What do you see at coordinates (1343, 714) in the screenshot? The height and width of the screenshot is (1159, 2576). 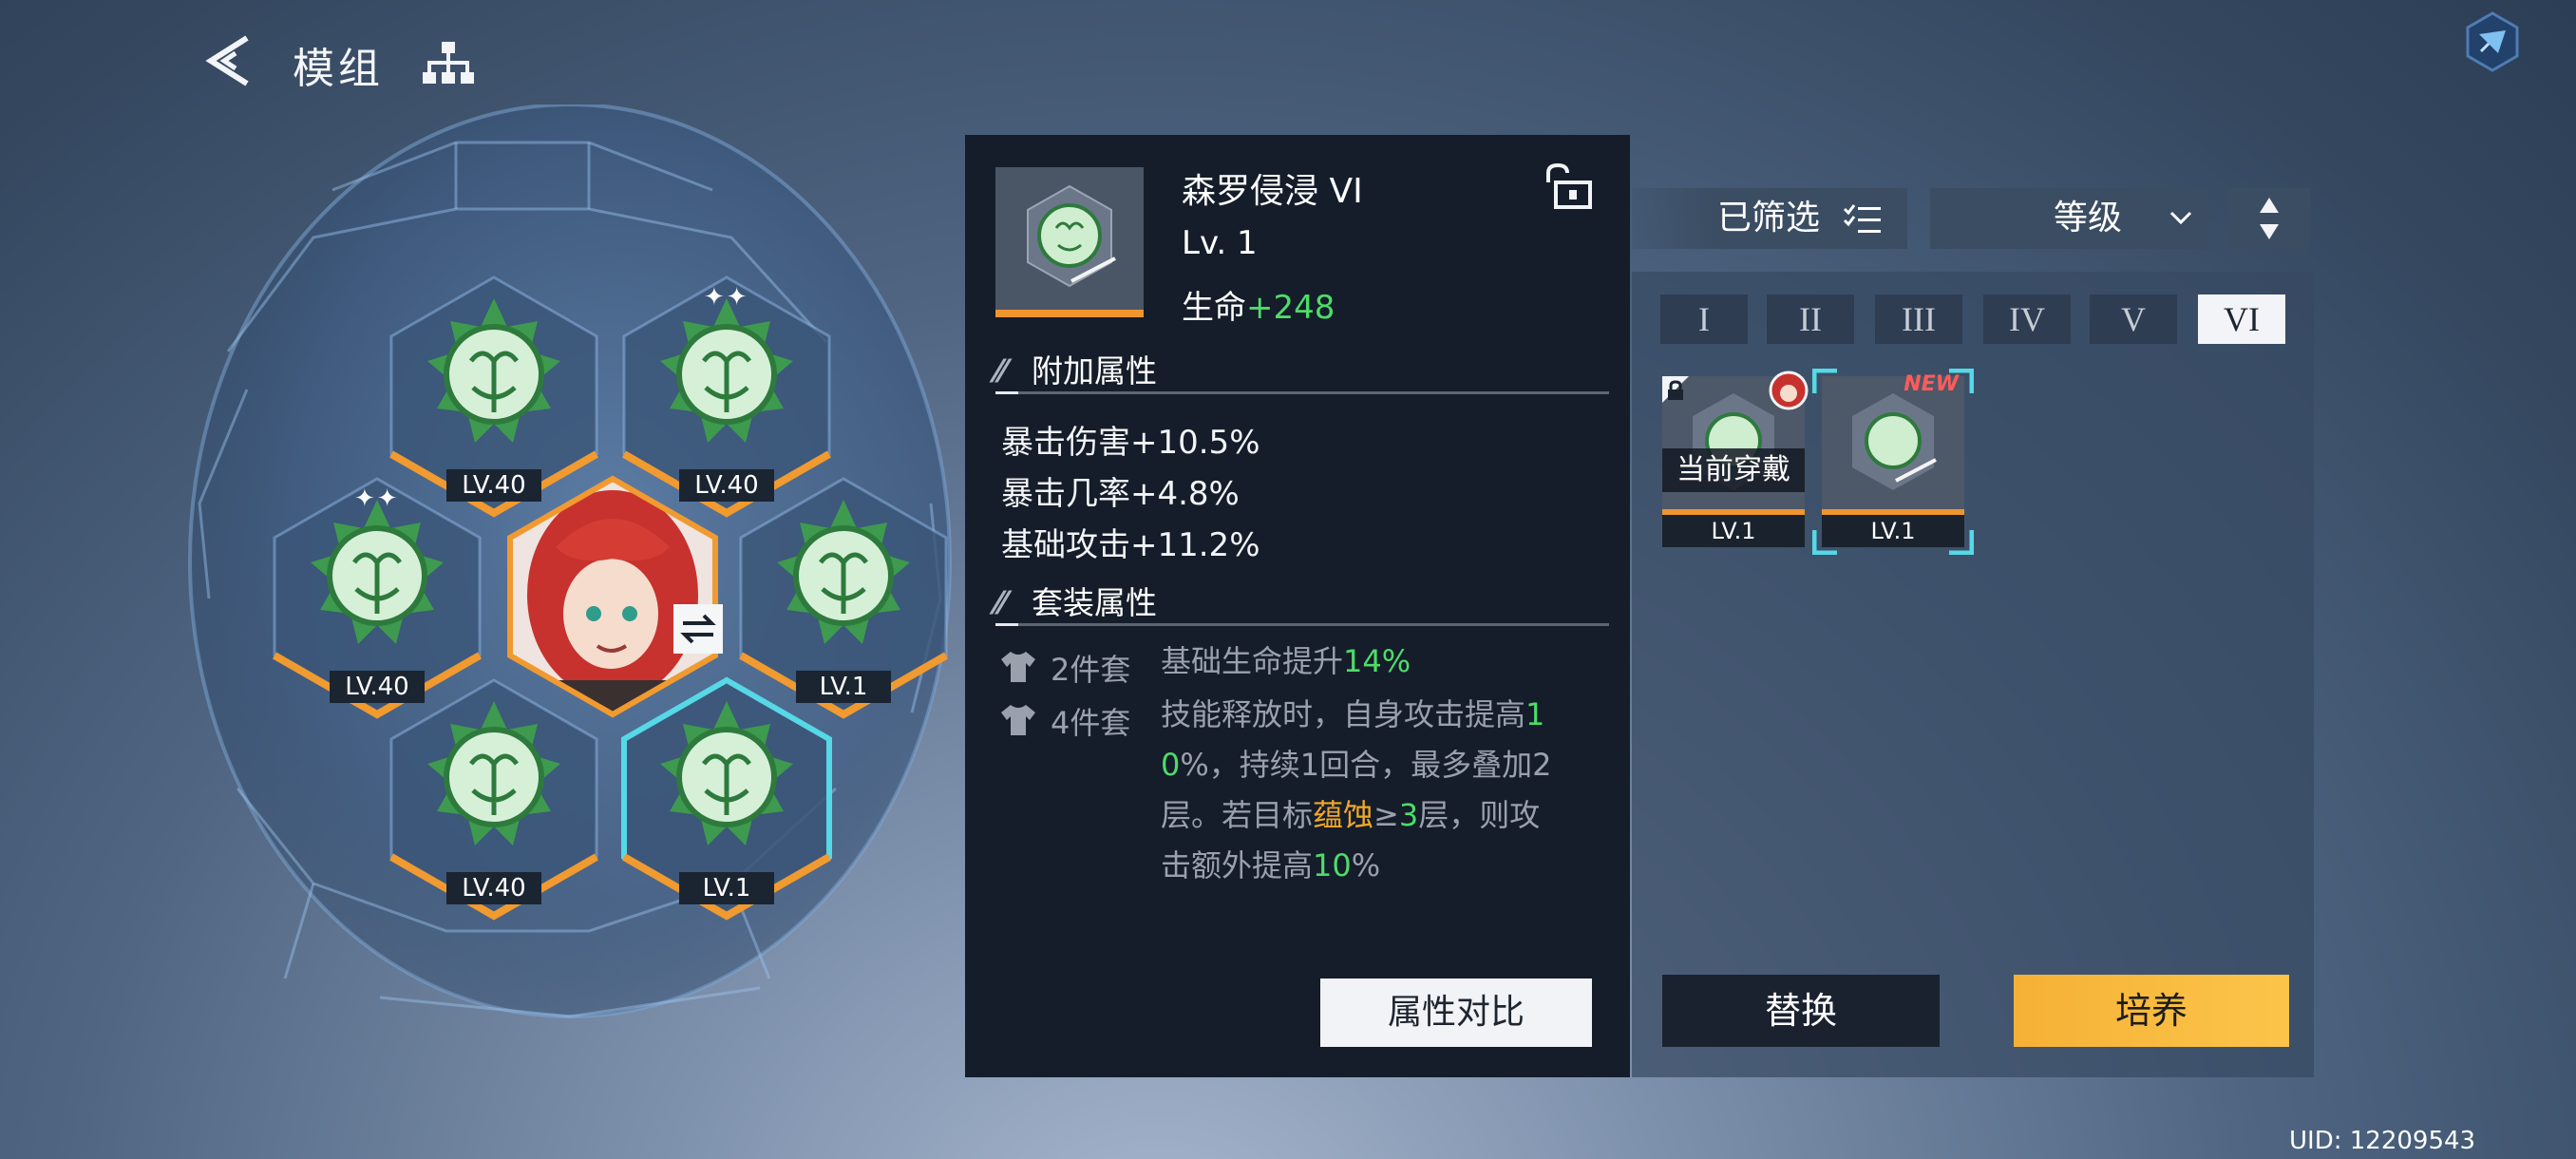 I see `set4-text: 技能释放时，自身攻击提高` at bounding box center [1343, 714].